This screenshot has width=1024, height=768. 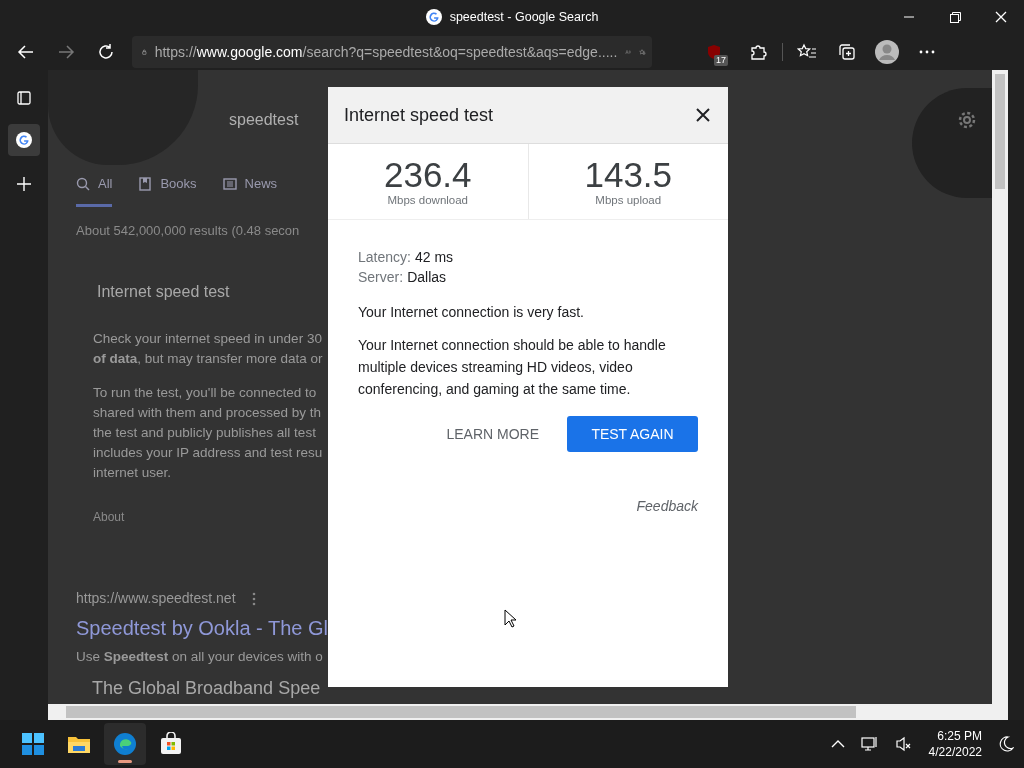 What do you see at coordinates (903, 744) in the screenshot?
I see `speaker-muted-icon` at bounding box center [903, 744].